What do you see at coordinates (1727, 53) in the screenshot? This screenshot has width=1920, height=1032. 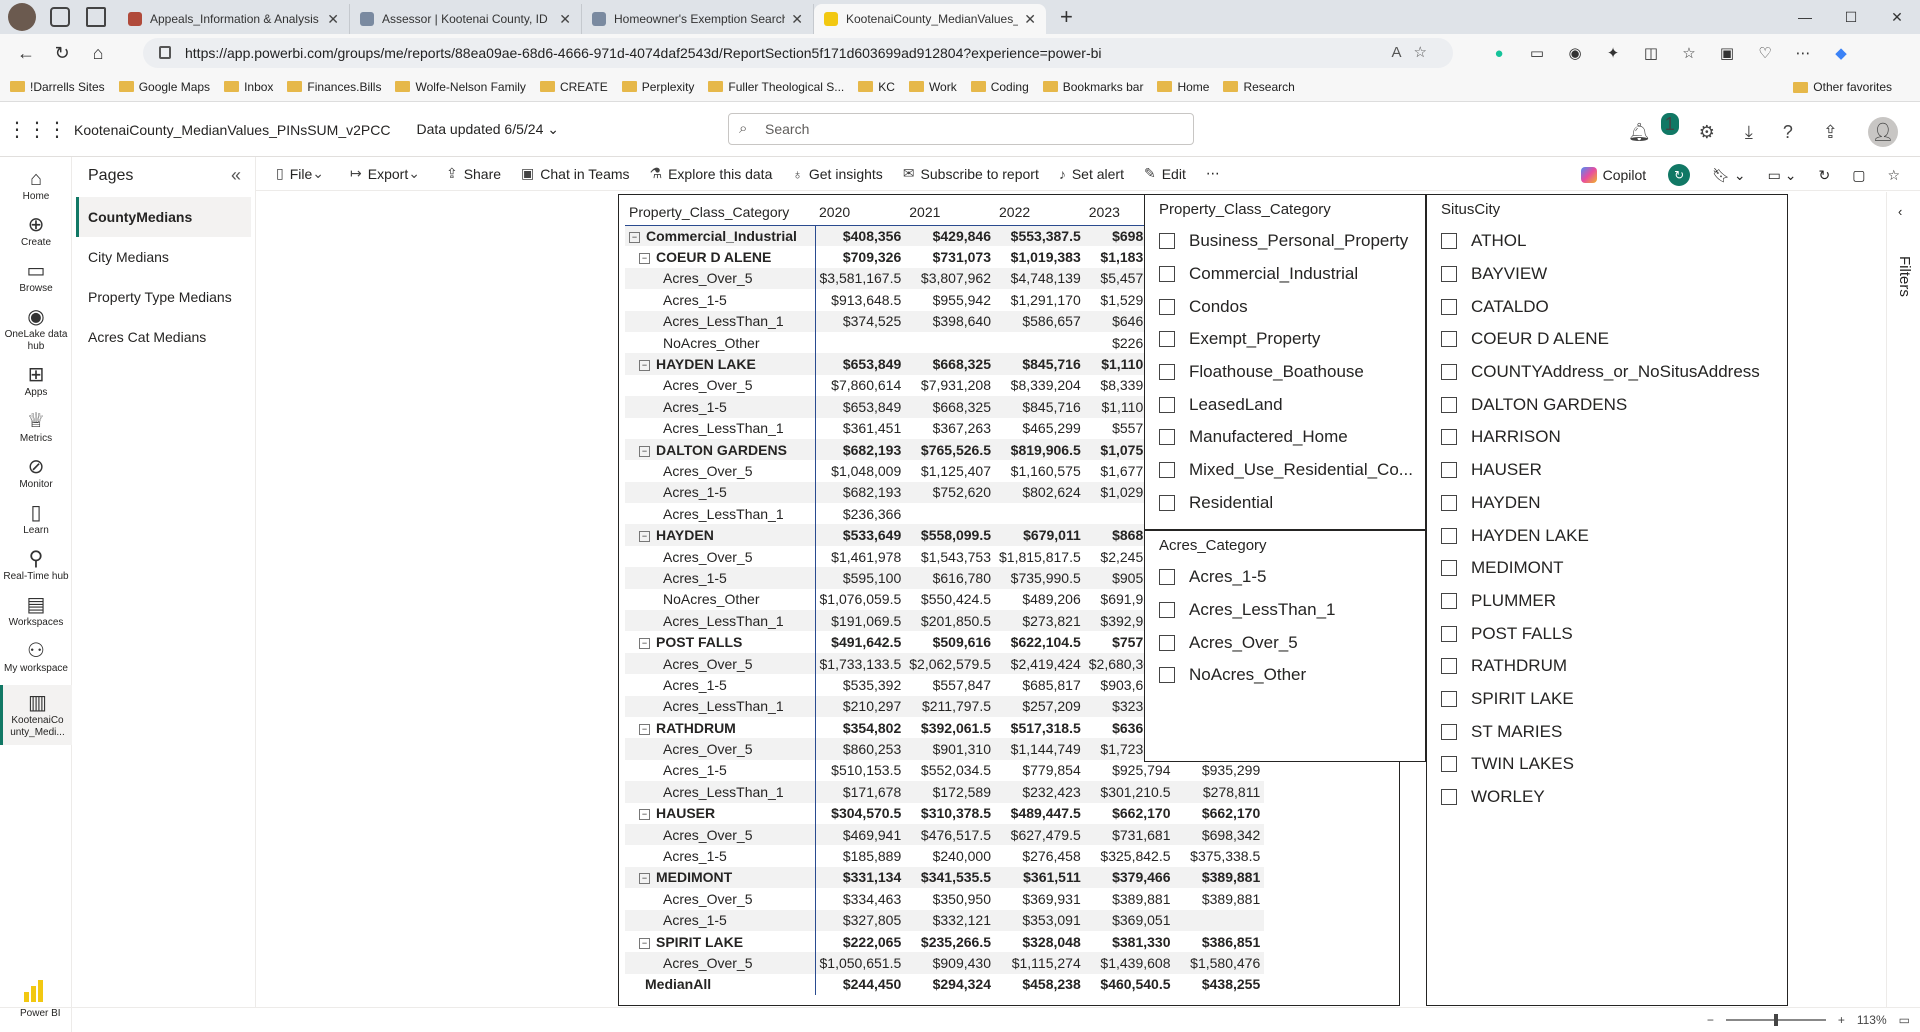 I see `collections-icon: ▣` at bounding box center [1727, 53].